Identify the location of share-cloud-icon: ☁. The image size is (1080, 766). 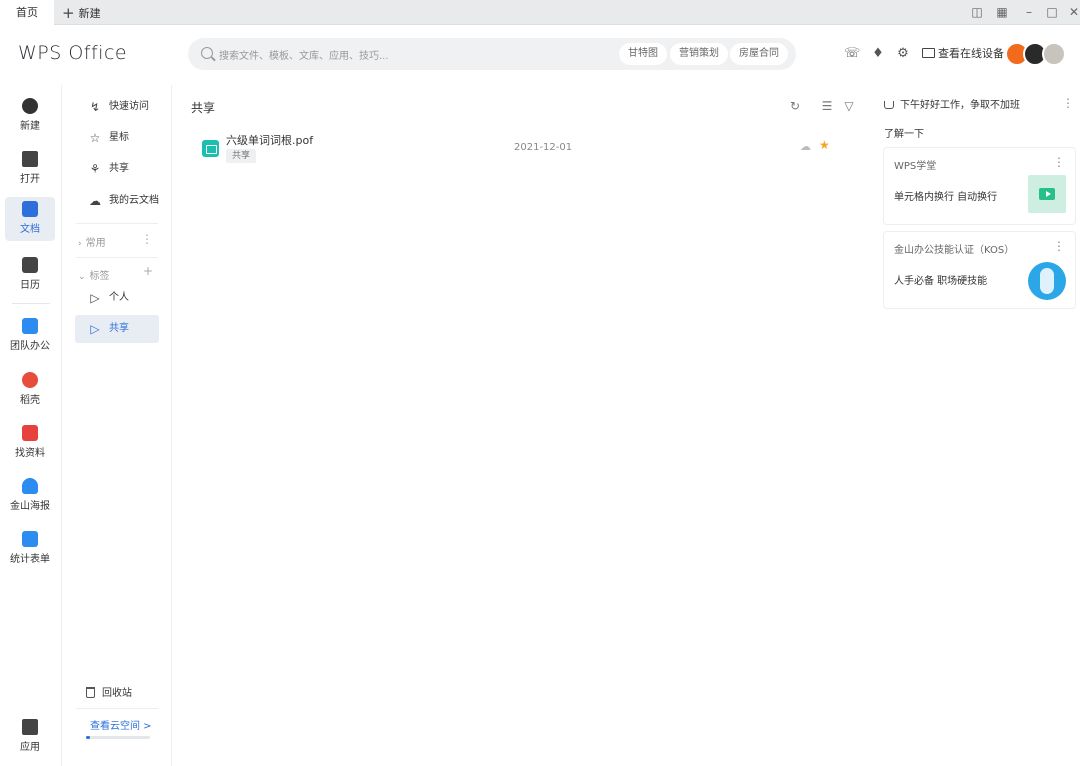
(806, 146).